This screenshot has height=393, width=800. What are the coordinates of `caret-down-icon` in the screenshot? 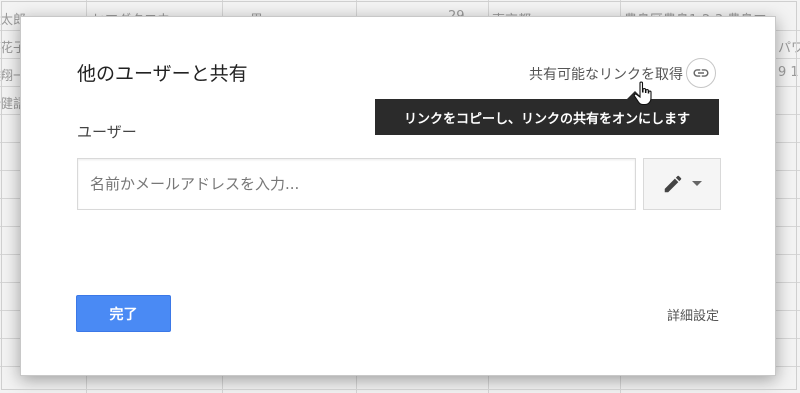 It's located at (697, 183).